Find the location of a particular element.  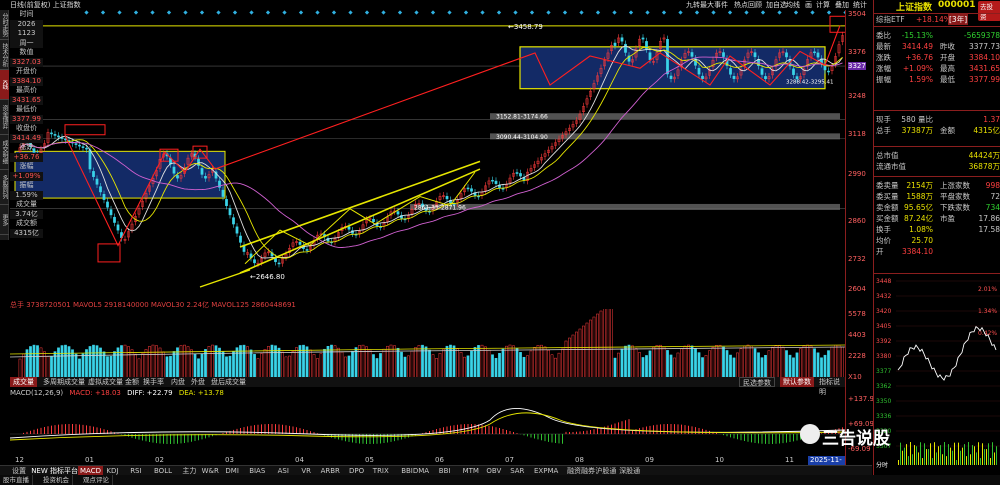

quote-key: 卖金额 is located at coordinates (887, 207).